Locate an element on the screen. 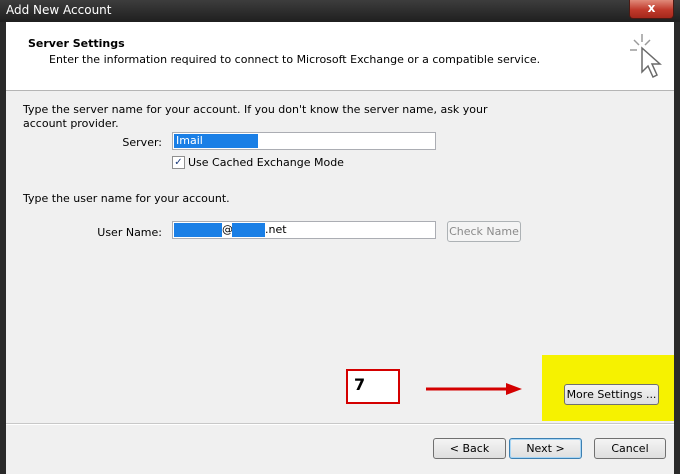 This screenshot has height=474, width=680. cancel-button: Cancel is located at coordinates (630, 448).